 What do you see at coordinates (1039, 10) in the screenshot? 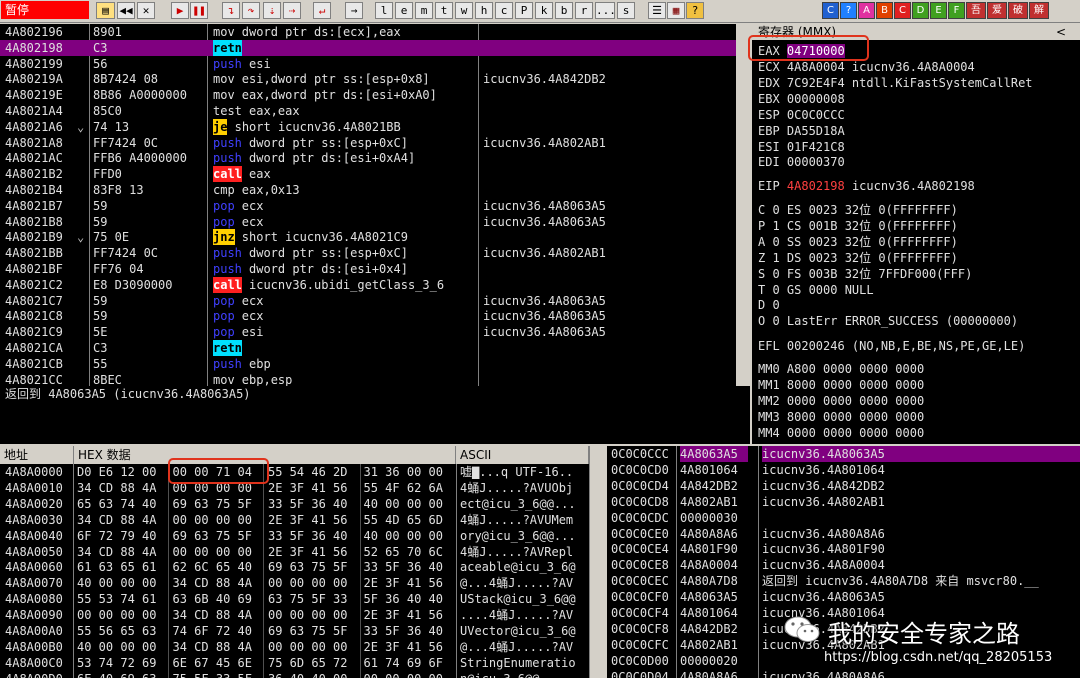
I see `toolbar-plugin-button-11: 解` at bounding box center [1039, 10].